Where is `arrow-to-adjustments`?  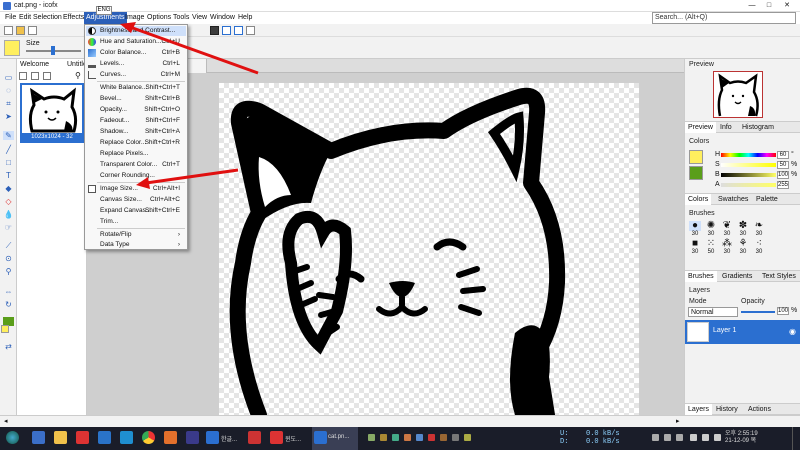
arrow-to-adjustments is located at coordinates (194, 50).